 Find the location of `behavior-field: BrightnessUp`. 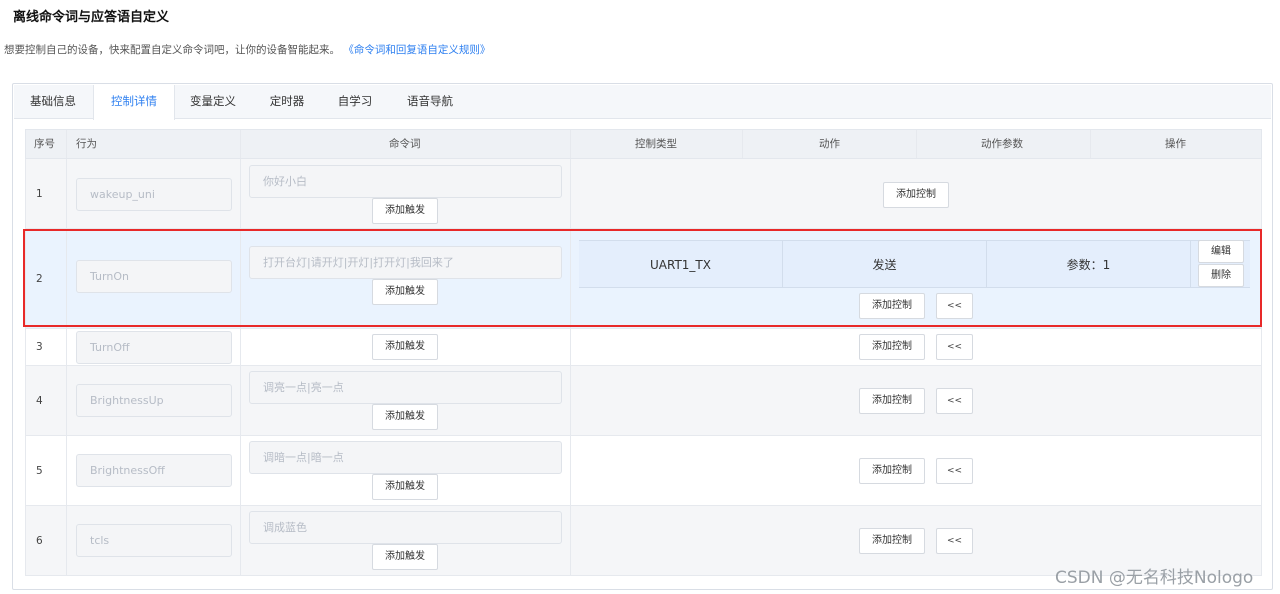

behavior-field: BrightnessUp is located at coordinates (154, 400).